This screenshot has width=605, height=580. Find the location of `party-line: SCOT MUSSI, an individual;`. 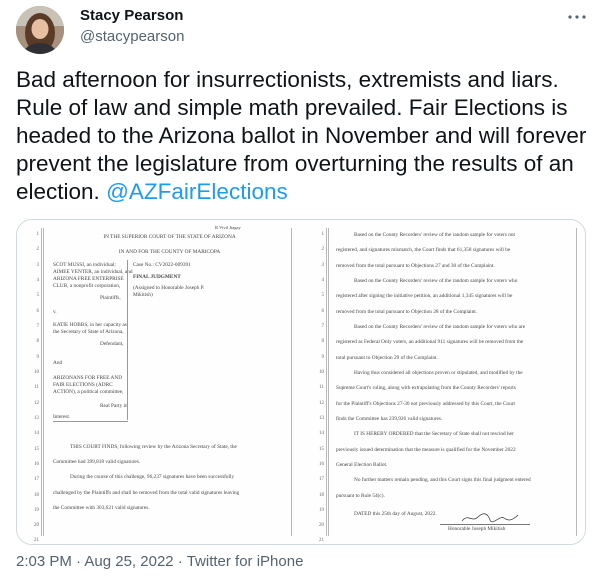

party-line: SCOT MUSSI, an individual; is located at coordinates (84, 265).